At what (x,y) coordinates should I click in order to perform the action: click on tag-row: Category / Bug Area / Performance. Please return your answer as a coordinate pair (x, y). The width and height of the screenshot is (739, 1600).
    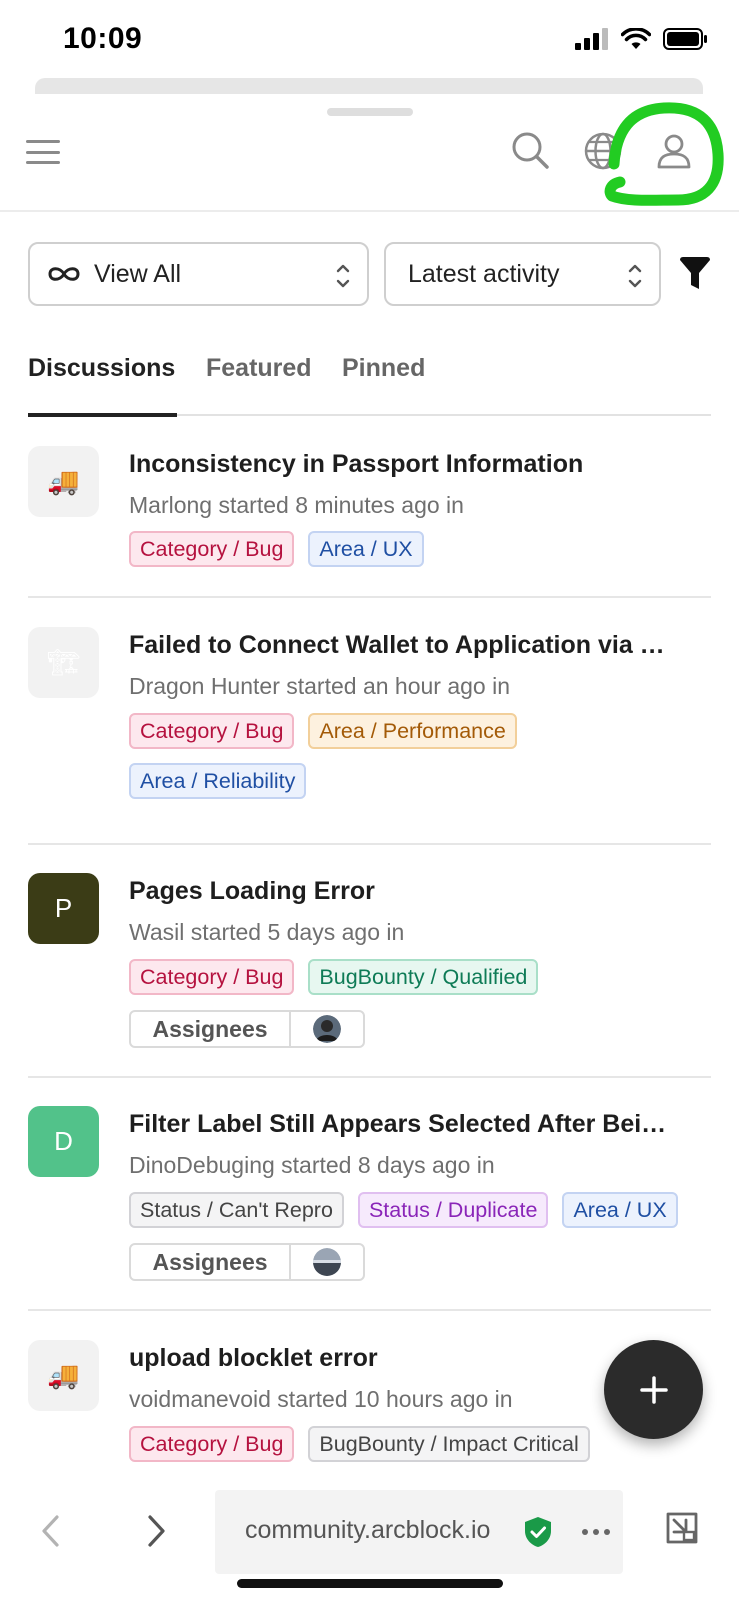
    Looking at the image, I should click on (323, 731).